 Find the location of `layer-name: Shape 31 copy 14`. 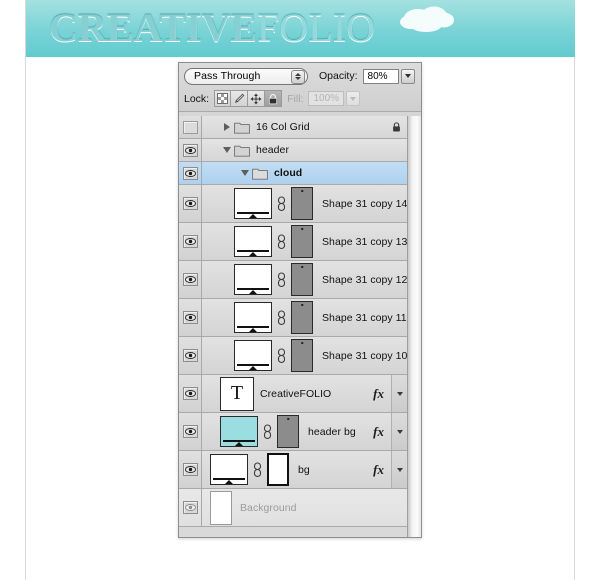

layer-name: Shape 31 copy 14 is located at coordinates (365, 203).